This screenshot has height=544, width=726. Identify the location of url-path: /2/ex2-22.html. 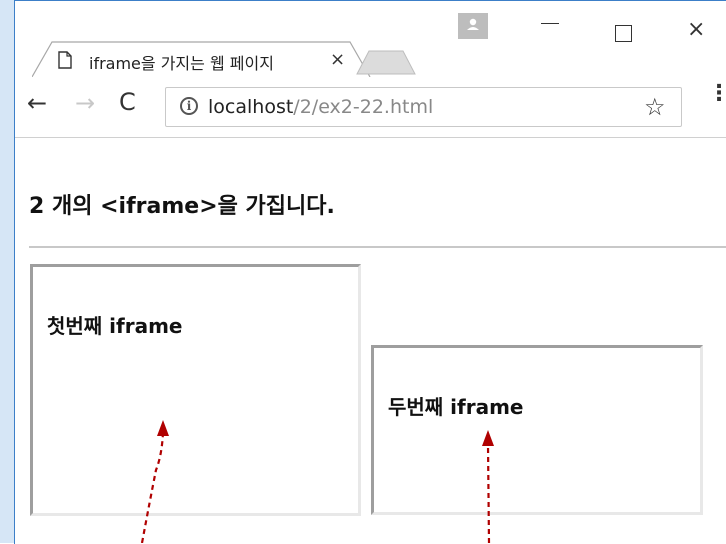
(363, 107).